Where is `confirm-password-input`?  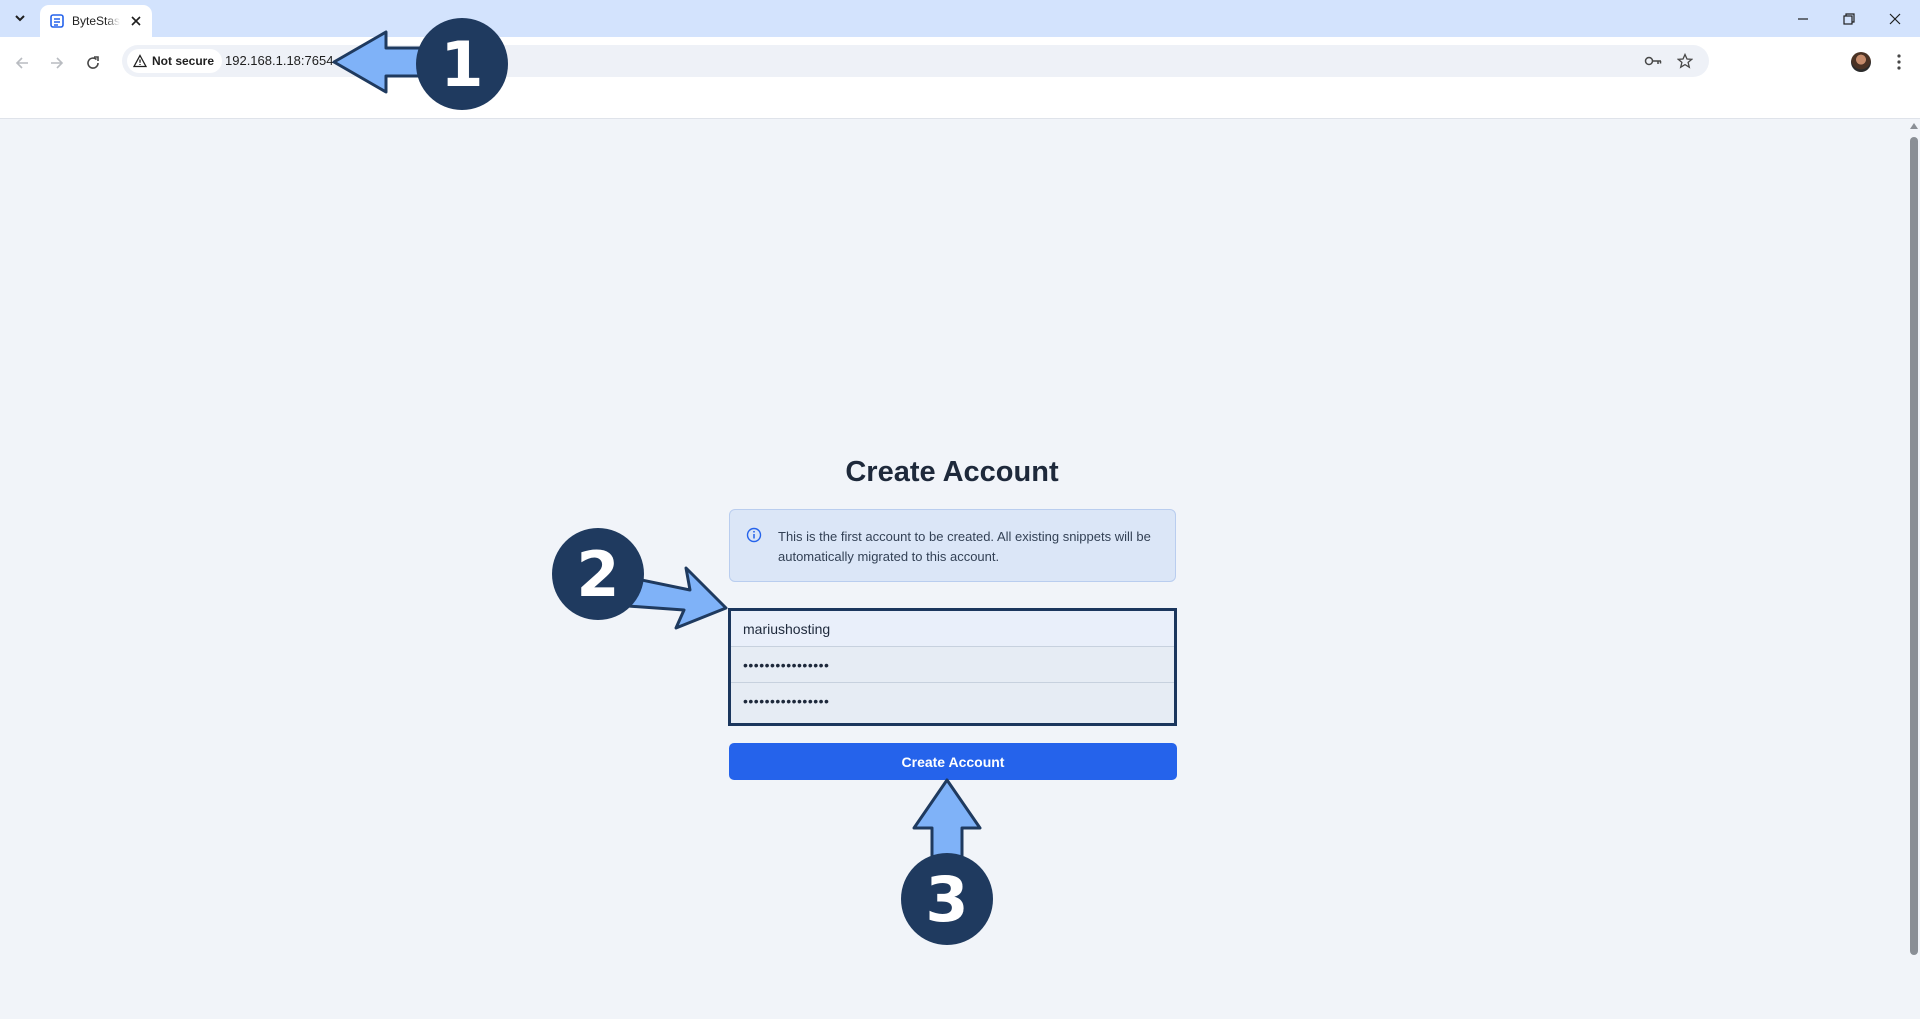 confirm-password-input is located at coordinates (952, 701).